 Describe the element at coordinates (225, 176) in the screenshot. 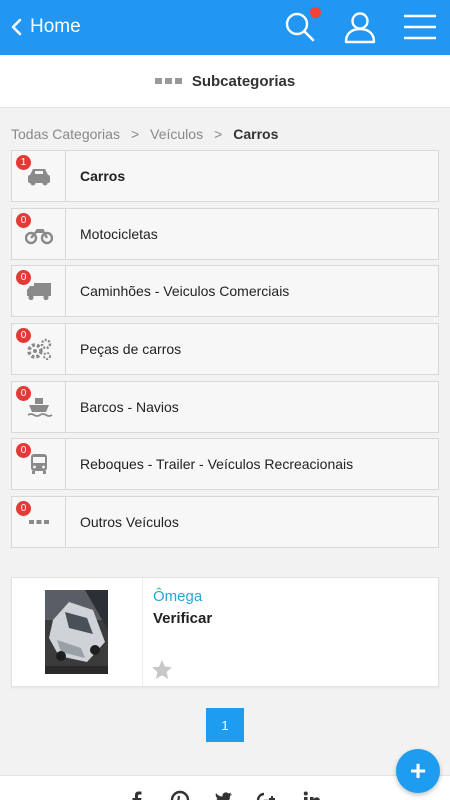

I see `subcategory-item-carros: 1 Carros` at that location.